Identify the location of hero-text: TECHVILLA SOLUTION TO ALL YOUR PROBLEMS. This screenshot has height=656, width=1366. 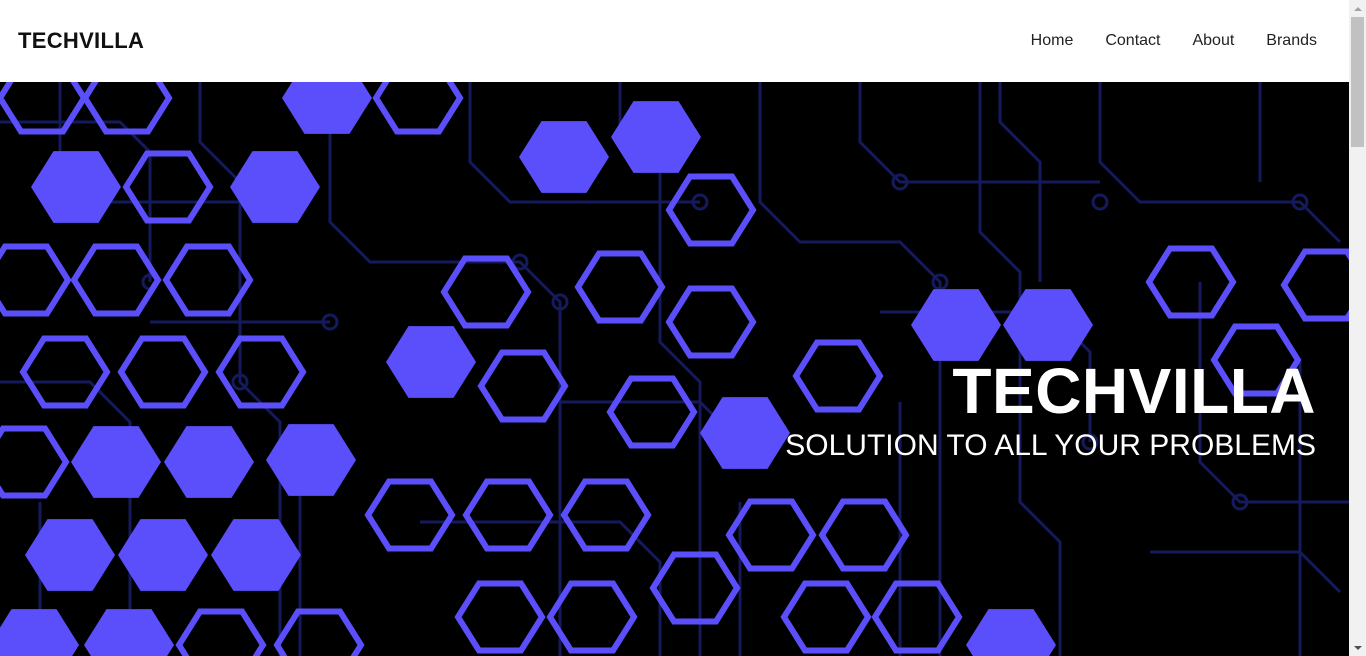
(1050, 410).